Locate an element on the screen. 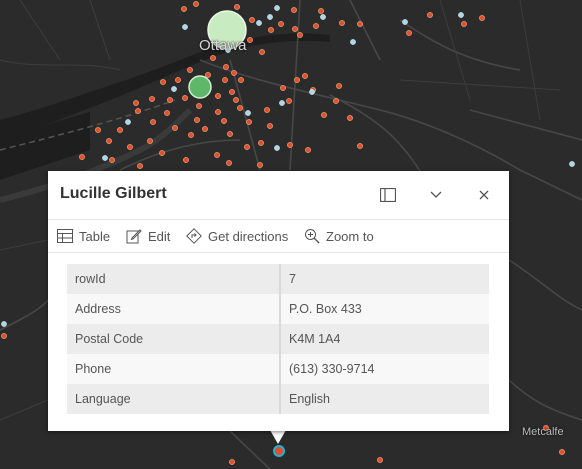 The image size is (582, 469). collapse-button is located at coordinates (436, 195).